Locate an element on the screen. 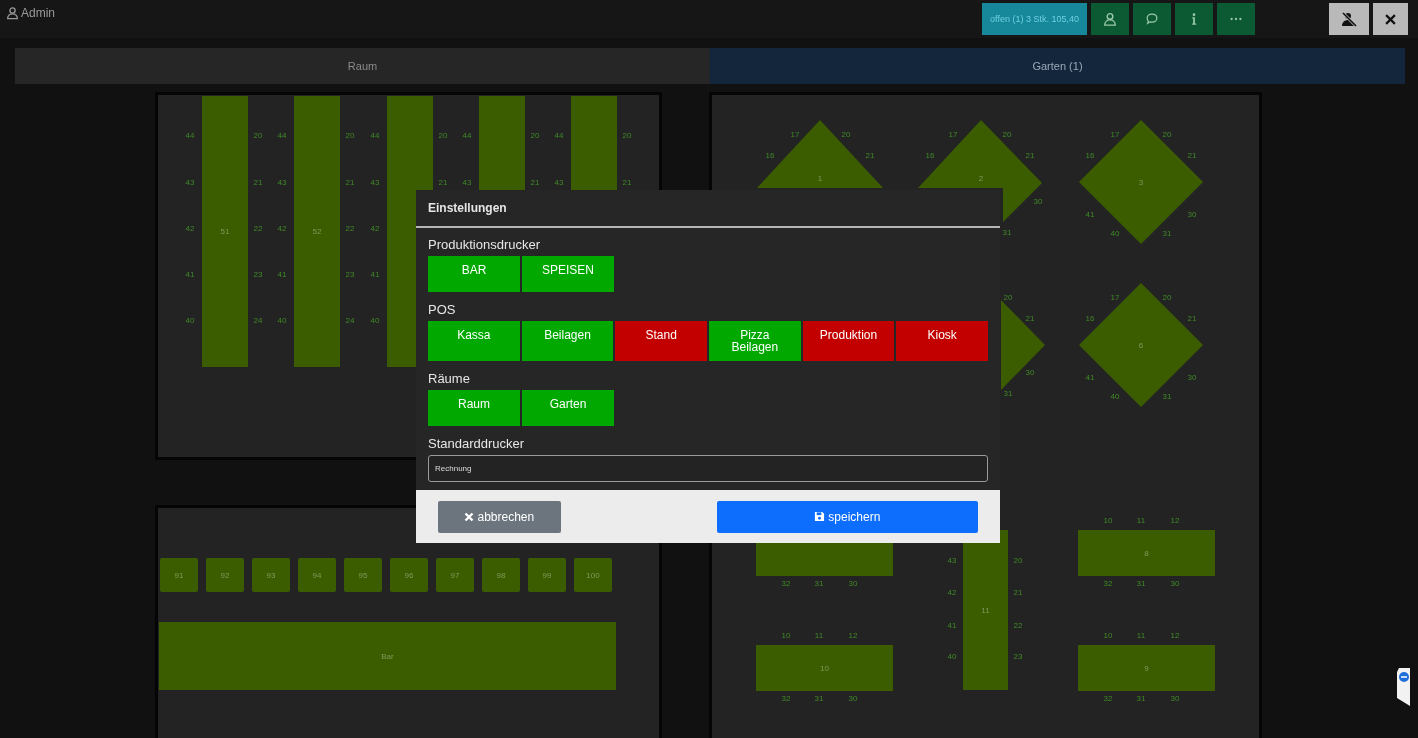 Image resolution: width=1418 pixels, height=738 pixels. seat-number: 22 is located at coordinates (1018, 625).